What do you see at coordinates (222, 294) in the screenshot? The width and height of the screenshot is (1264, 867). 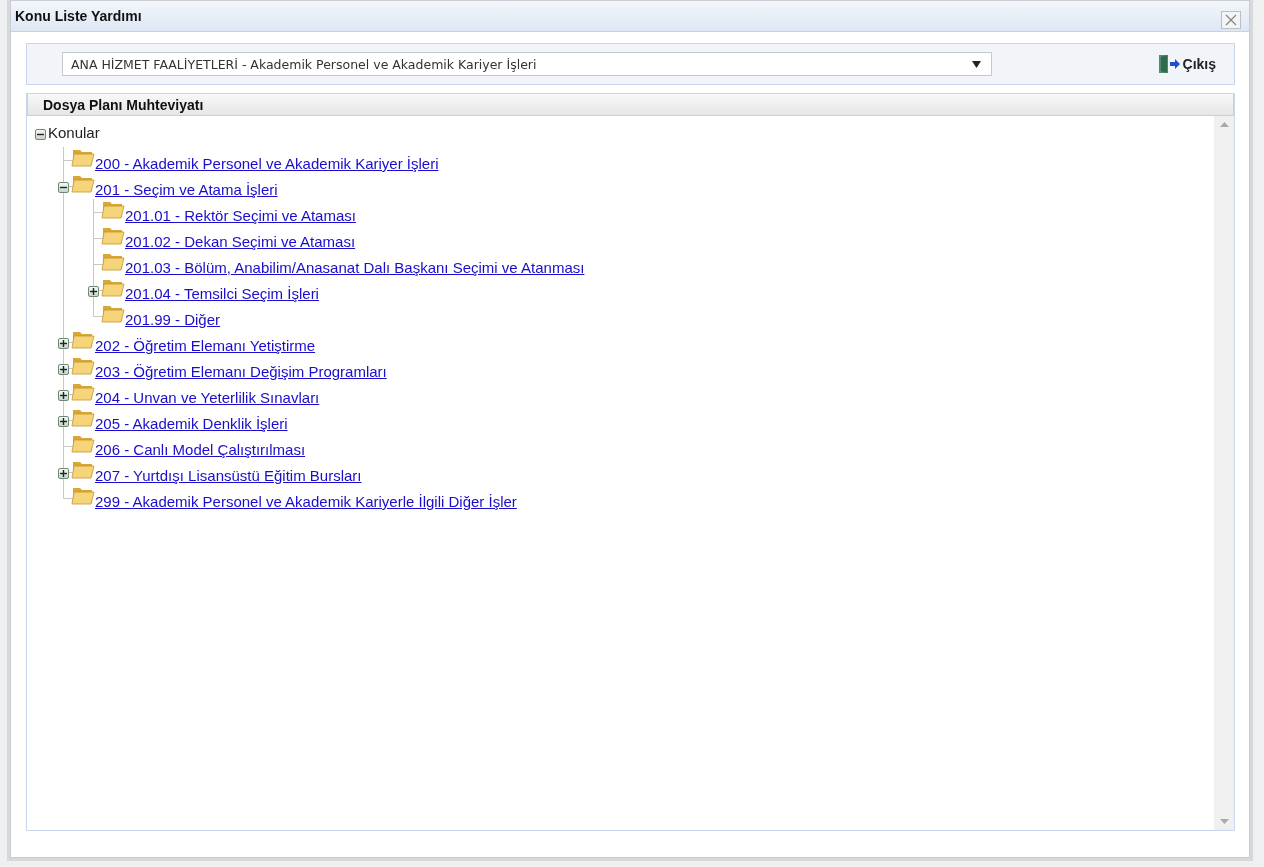 I see `topic-link: 201.04 - Temsilci Seçim İşleri` at bounding box center [222, 294].